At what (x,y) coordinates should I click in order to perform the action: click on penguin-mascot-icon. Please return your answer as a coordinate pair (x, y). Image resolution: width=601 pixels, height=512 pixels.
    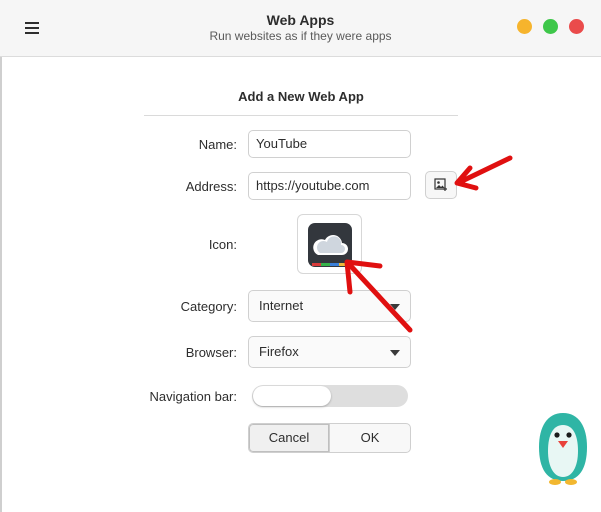
    Looking at the image, I should click on (563, 449).